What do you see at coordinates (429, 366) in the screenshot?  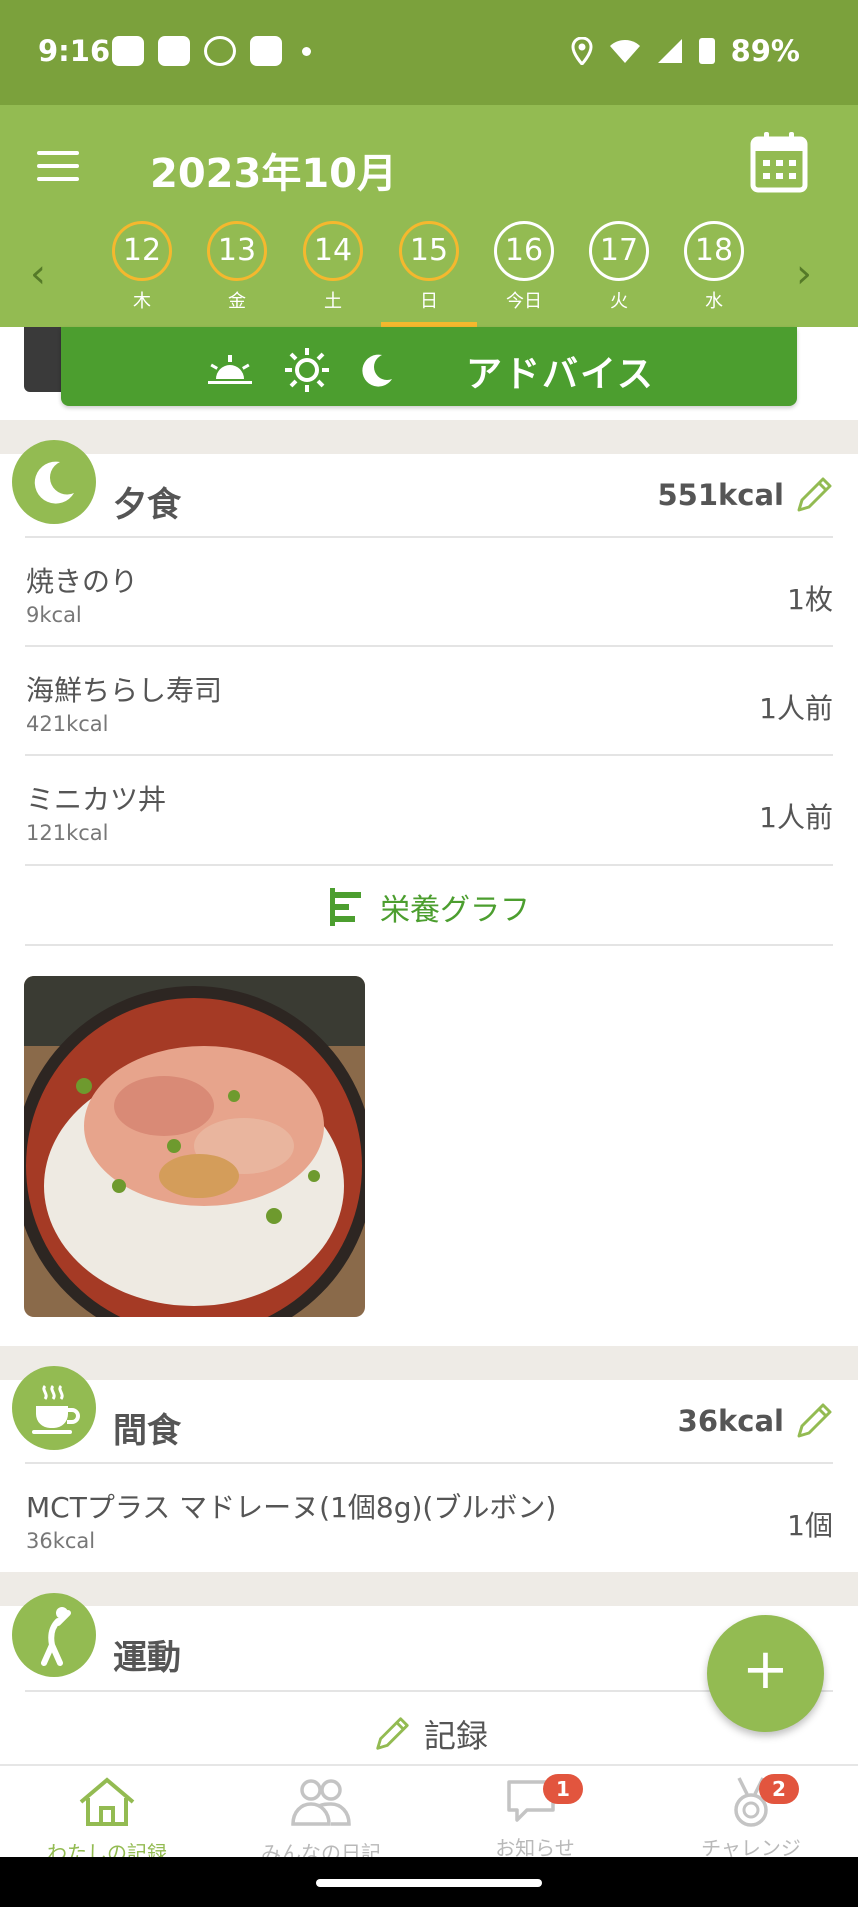 I see `advice-button: アドバイス` at bounding box center [429, 366].